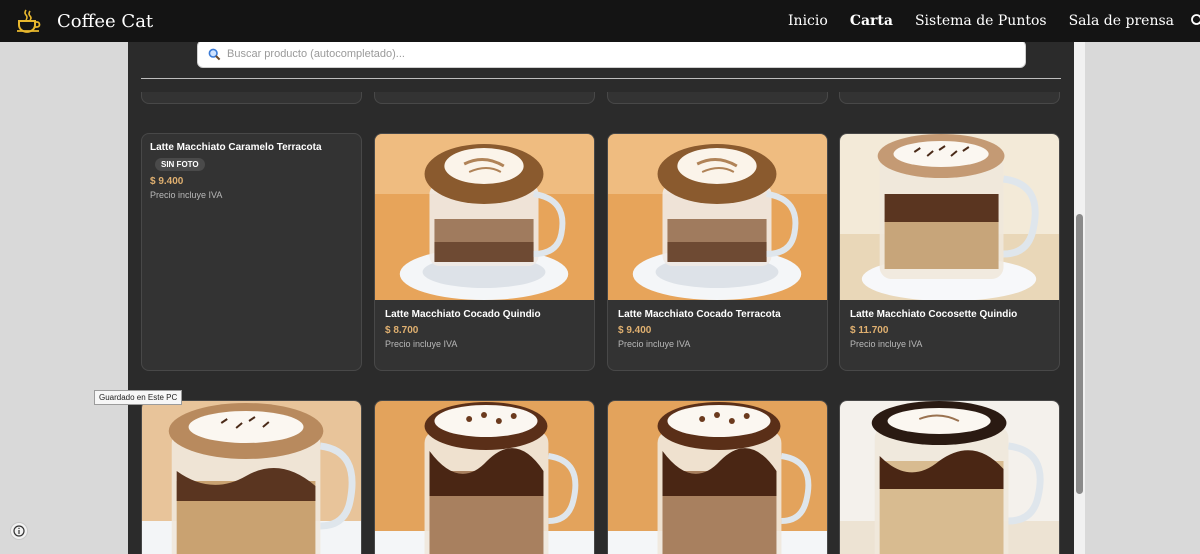  Describe the element at coordinates (808, 21) in the screenshot. I see `nav-link-inicio: Inicio` at that location.